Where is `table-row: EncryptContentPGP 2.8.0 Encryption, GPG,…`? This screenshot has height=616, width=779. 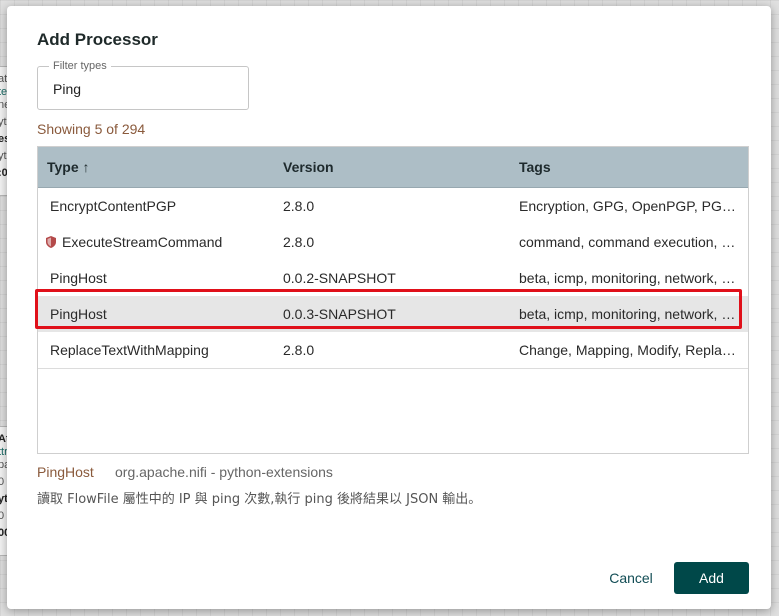
table-row: EncryptContentPGP 2.8.0 Encryption, GPG,… is located at coordinates (393, 206).